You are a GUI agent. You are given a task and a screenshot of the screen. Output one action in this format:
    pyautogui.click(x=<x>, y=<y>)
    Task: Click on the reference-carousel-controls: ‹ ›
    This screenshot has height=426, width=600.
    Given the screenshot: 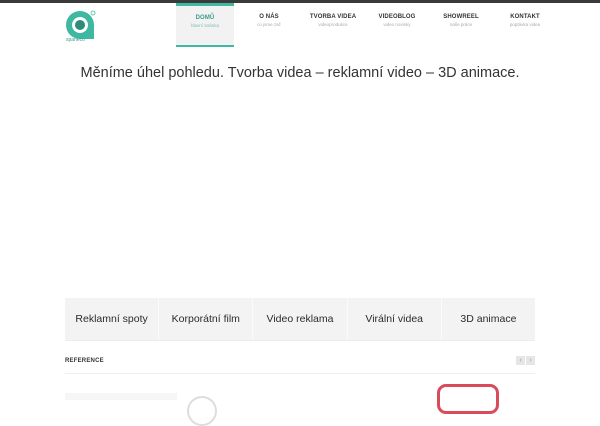 What is the action you would take?
    pyautogui.click(x=525, y=360)
    